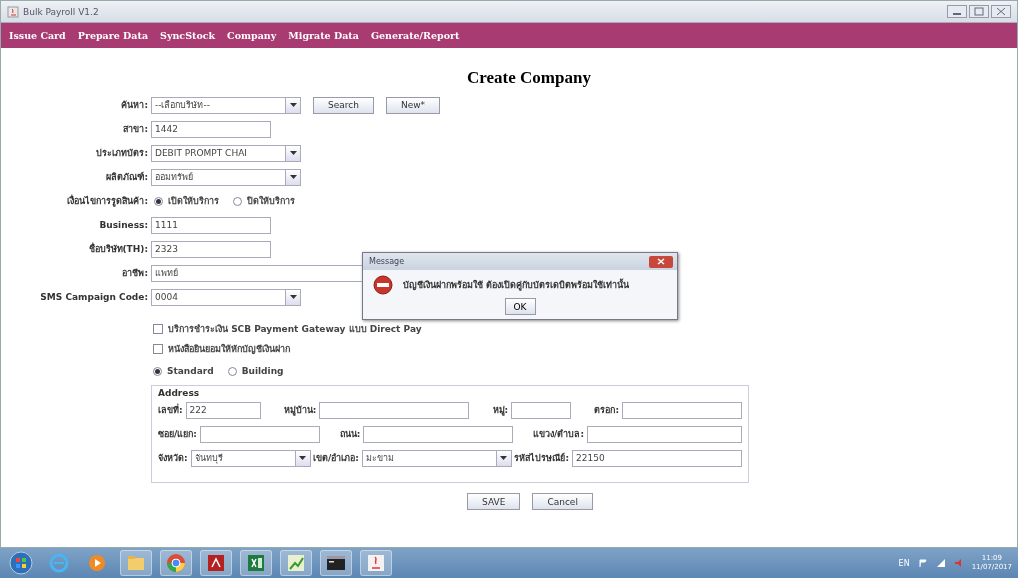 Image resolution: width=1018 pixels, height=578 pixels. I want to click on button: Cancel, so click(562, 501).